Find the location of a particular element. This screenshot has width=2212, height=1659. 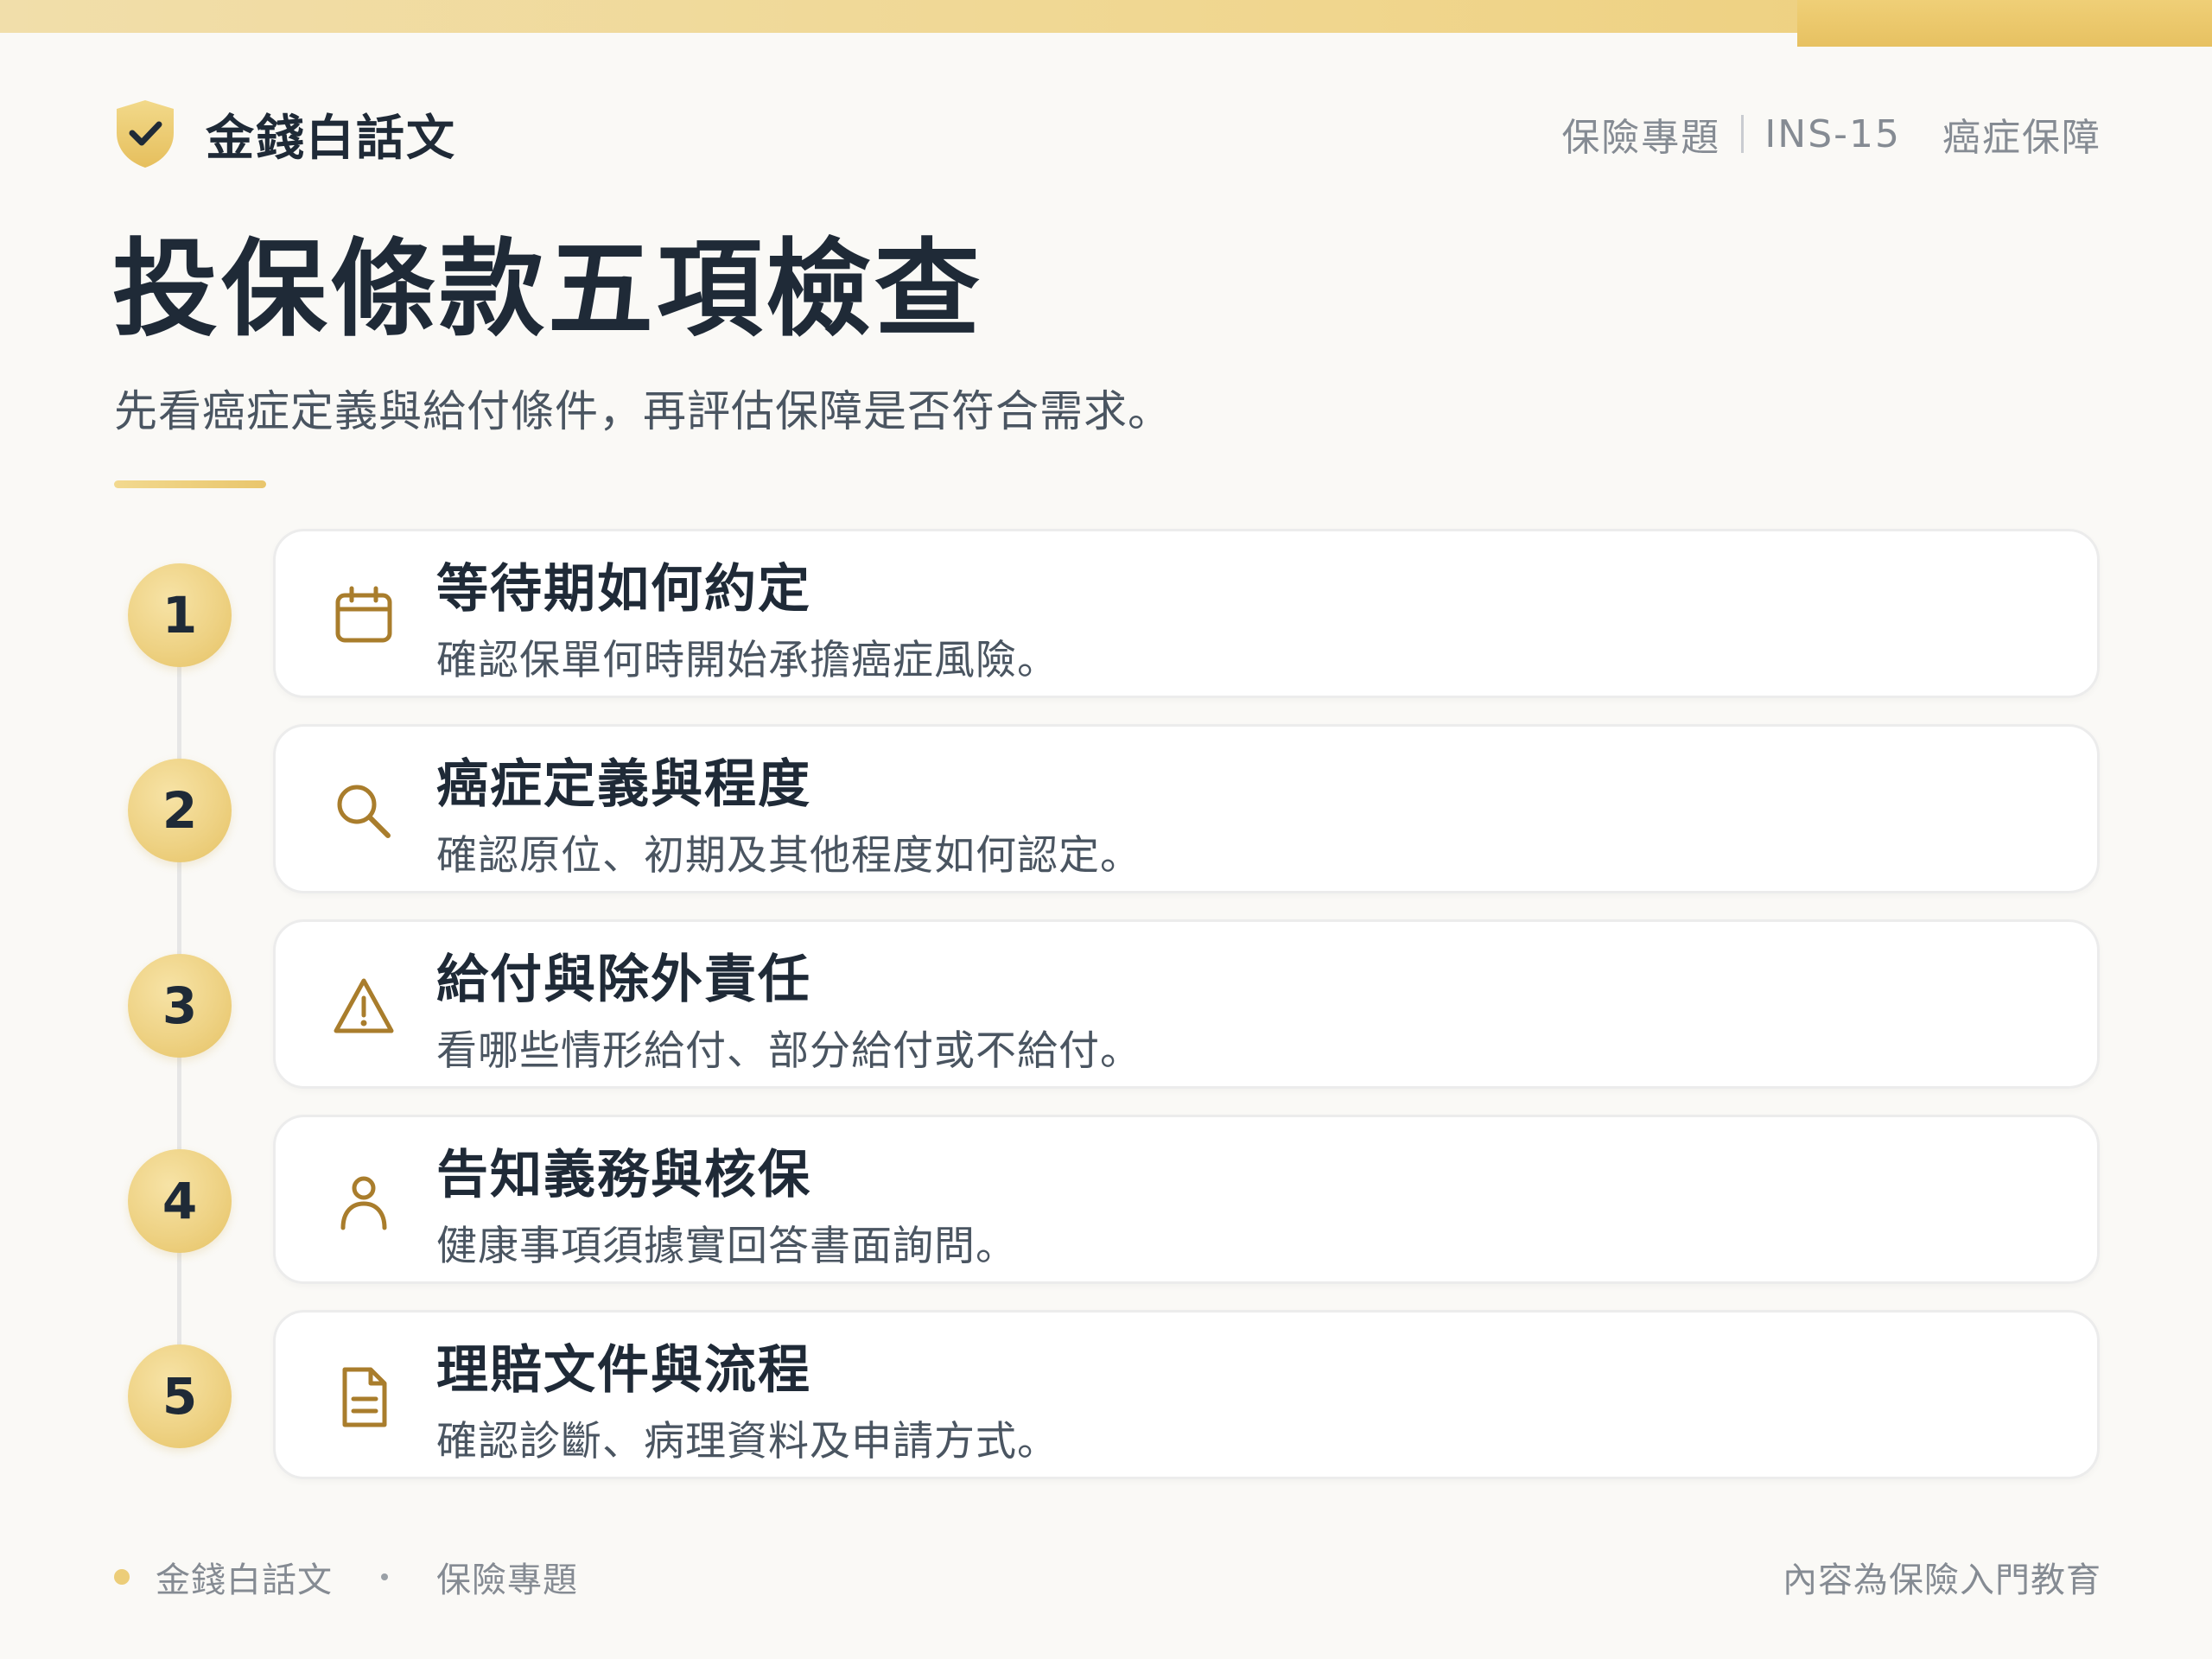

footer-category: 保險專題 is located at coordinates (507, 1580).